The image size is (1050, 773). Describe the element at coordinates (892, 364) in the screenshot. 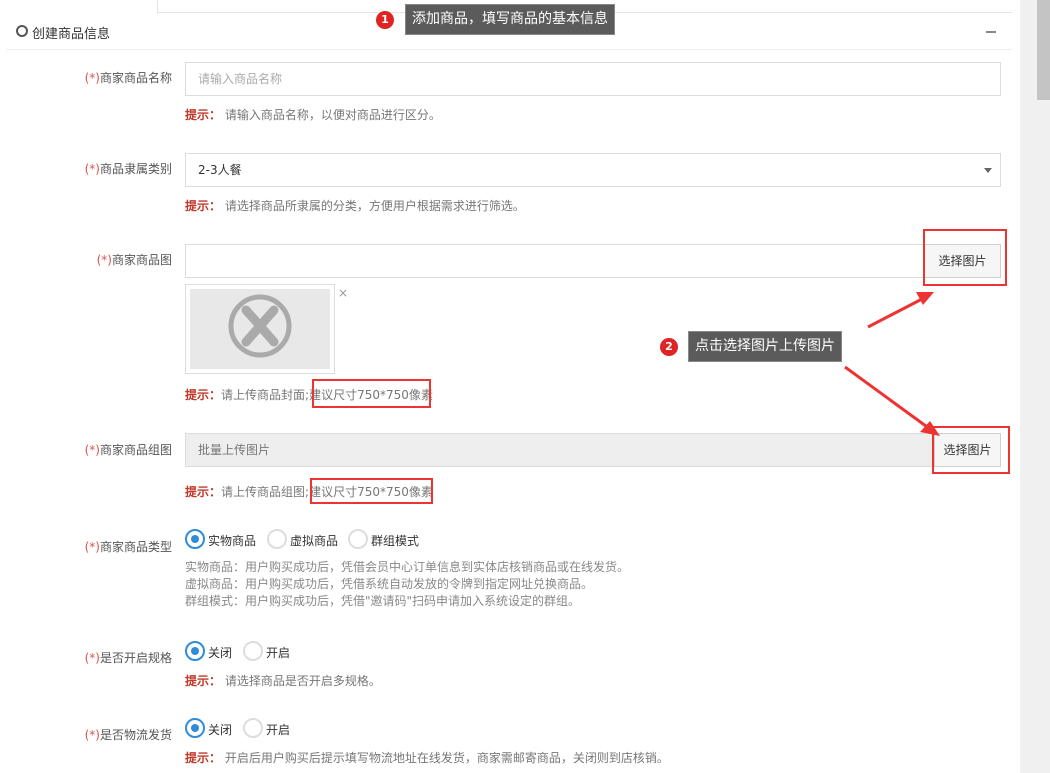

I see `annotation-arrows` at that location.